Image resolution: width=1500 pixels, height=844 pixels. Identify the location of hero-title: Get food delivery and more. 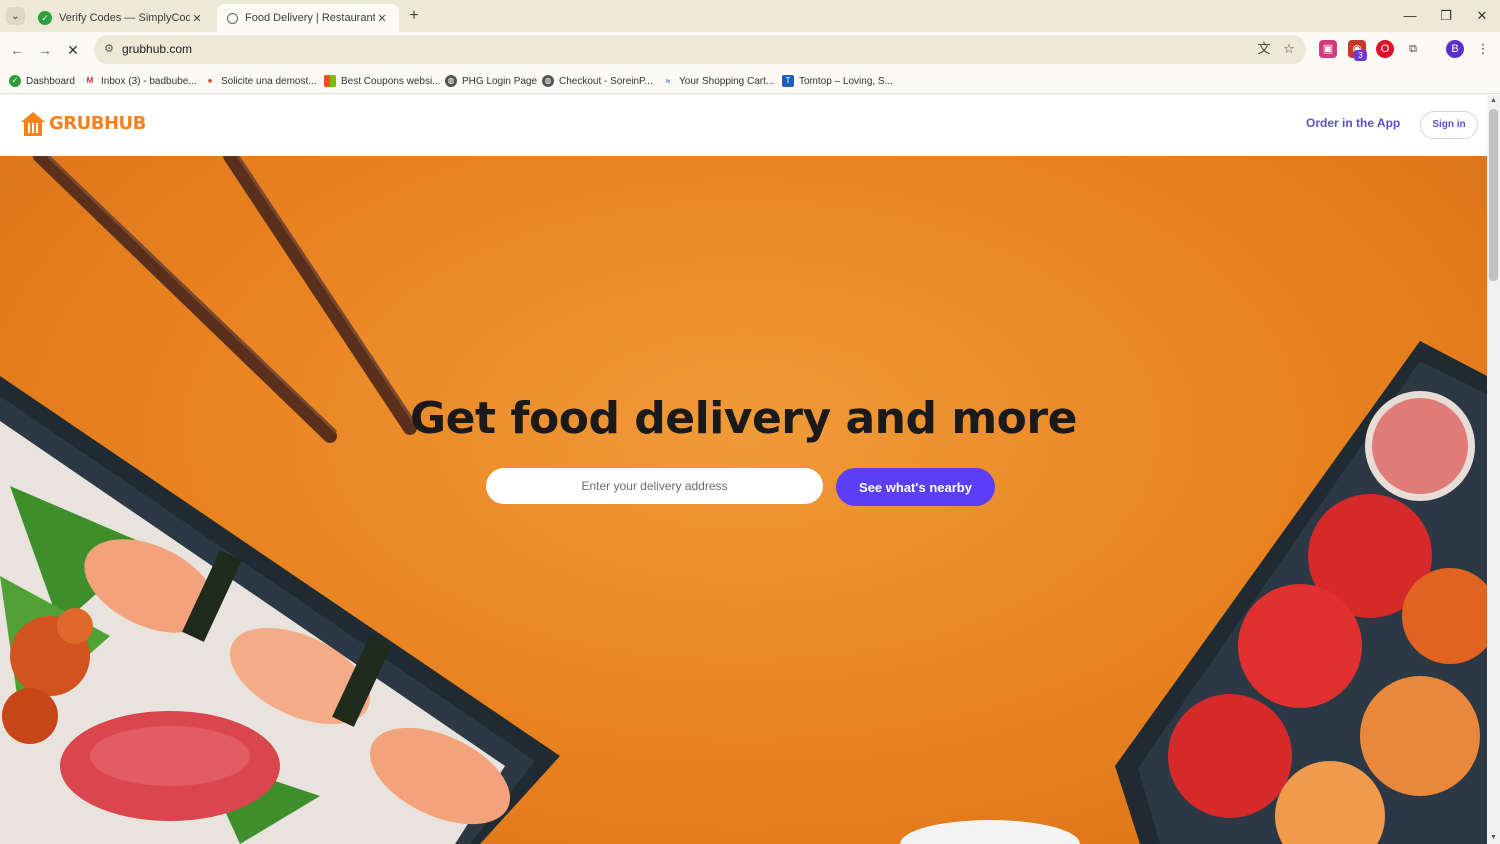
(743, 418).